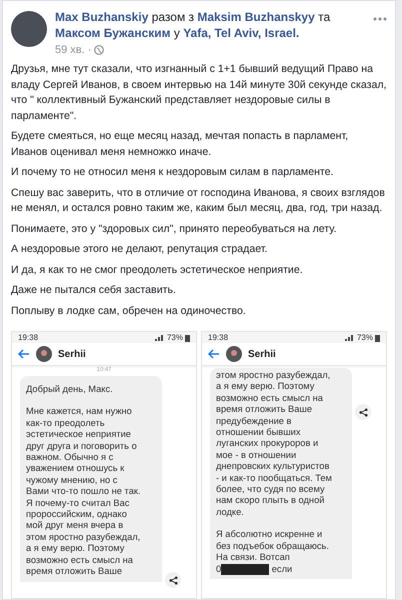 The width and height of the screenshot is (402, 600). What do you see at coordinates (271, 490) in the screenshot?
I see `message-text: более, что судя по всему` at bounding box center [271, 490].